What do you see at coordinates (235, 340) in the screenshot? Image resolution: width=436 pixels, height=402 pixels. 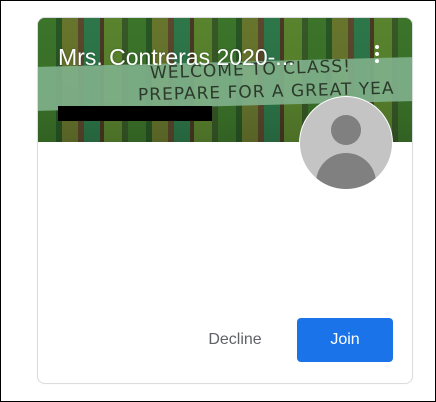 I see `decline-button: Decline` at bounding box center [235, 340].